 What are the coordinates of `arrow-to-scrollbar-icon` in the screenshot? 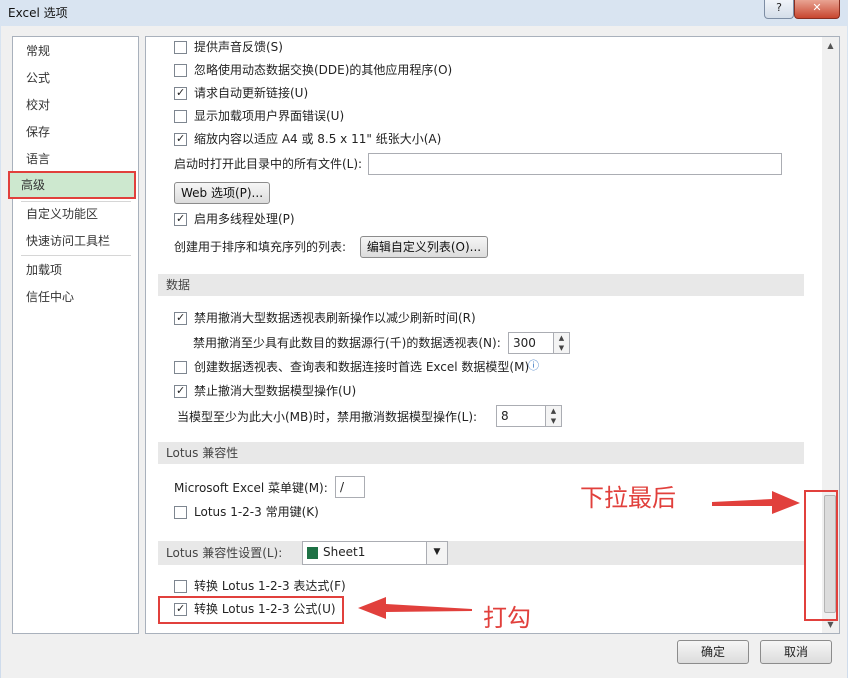 It's located at (756, 502).